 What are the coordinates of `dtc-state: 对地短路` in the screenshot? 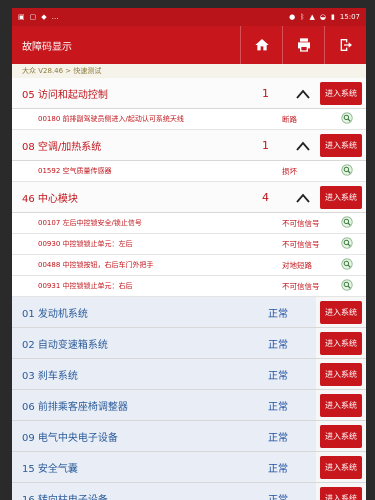 It's located at (297, 265).